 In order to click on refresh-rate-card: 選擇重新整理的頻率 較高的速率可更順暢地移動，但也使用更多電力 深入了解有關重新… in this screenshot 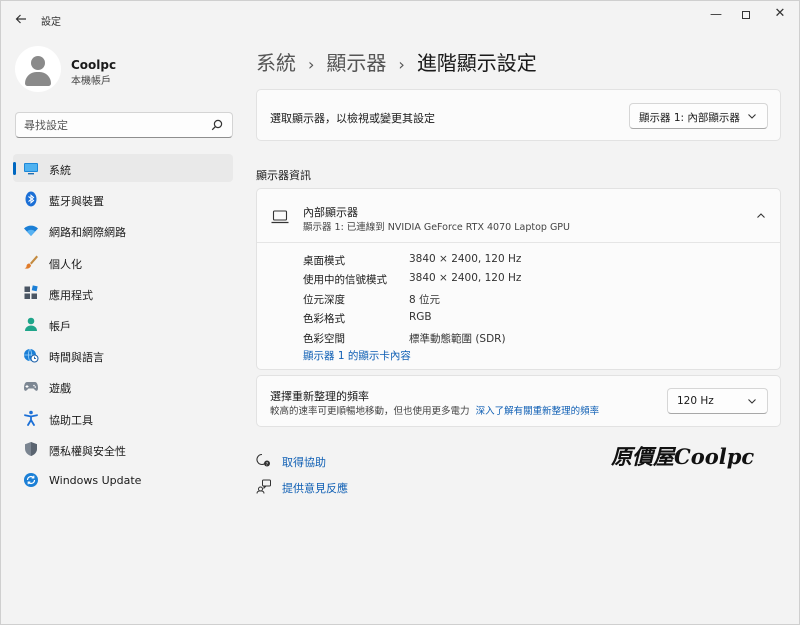, I will do `click(518, 401)`.